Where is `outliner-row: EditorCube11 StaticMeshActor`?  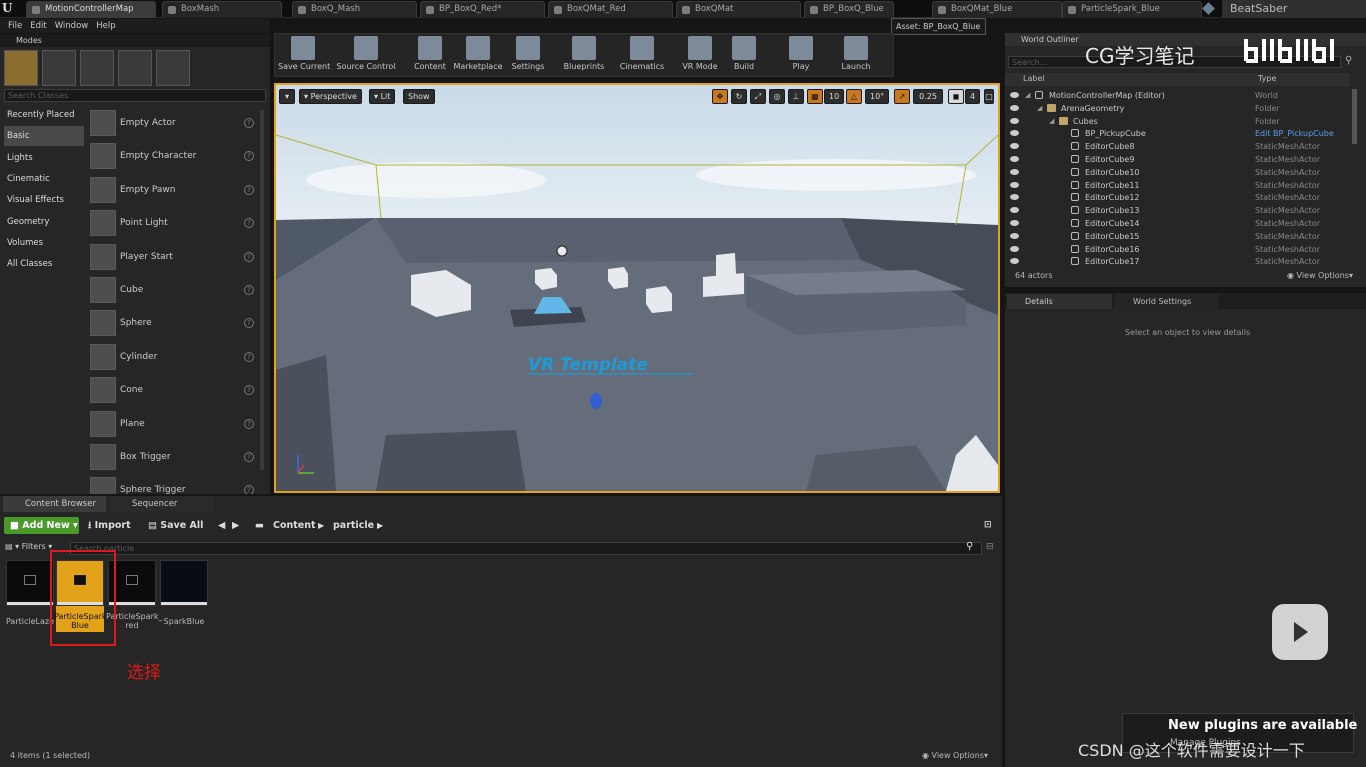 outliner-row: EditorCube11 StaticMeshActor is located at coordinates (1177, 185).